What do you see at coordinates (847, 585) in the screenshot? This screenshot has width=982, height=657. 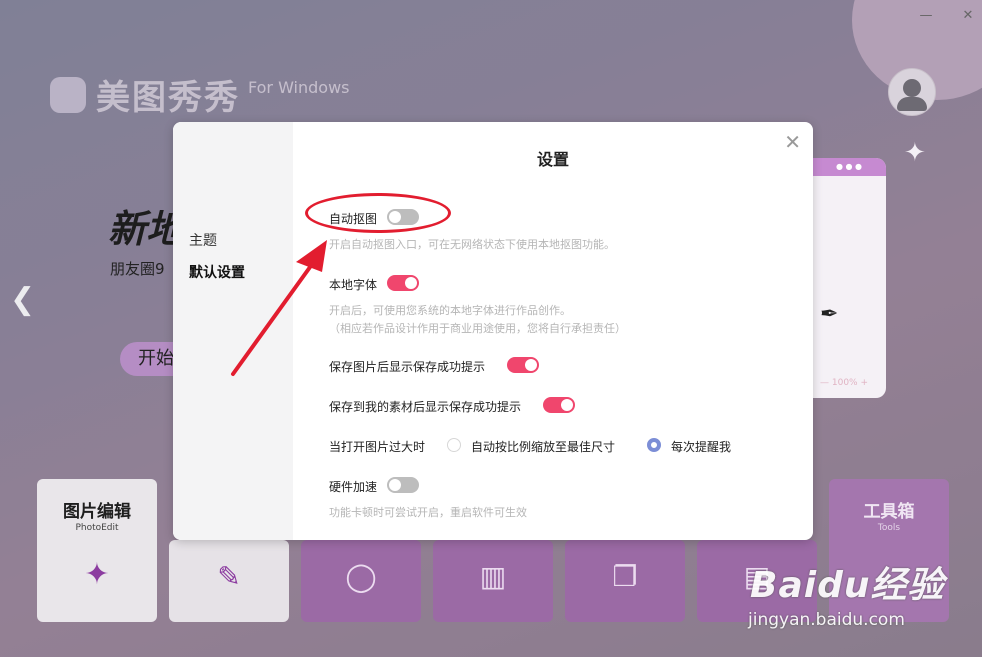 I see `watermark-main: Baidu经验` at bounding box center [847, 585].